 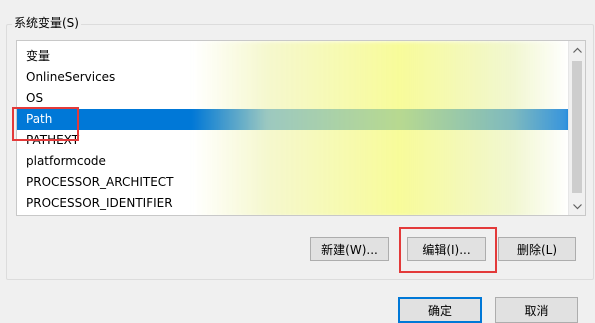 I want to click on path-highlight-box, so click(x=45, y=124).